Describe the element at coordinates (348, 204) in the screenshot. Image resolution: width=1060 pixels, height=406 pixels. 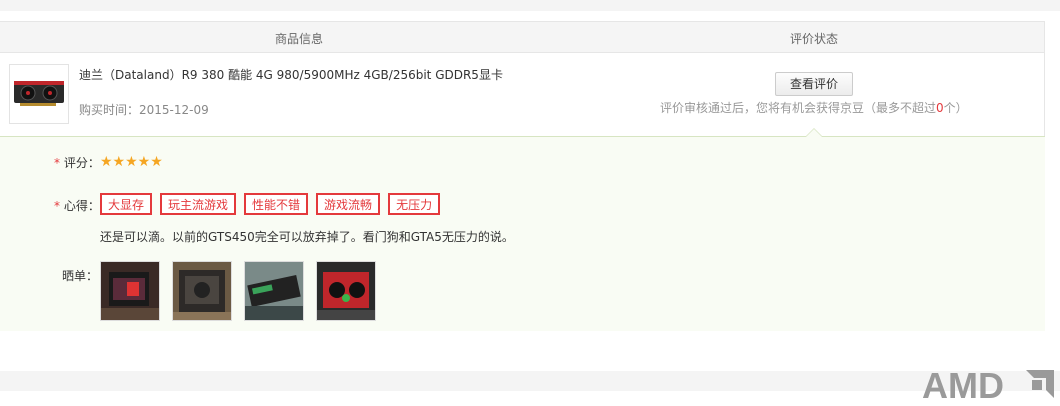
I see `review-tag: 游戏流畅` at that location.